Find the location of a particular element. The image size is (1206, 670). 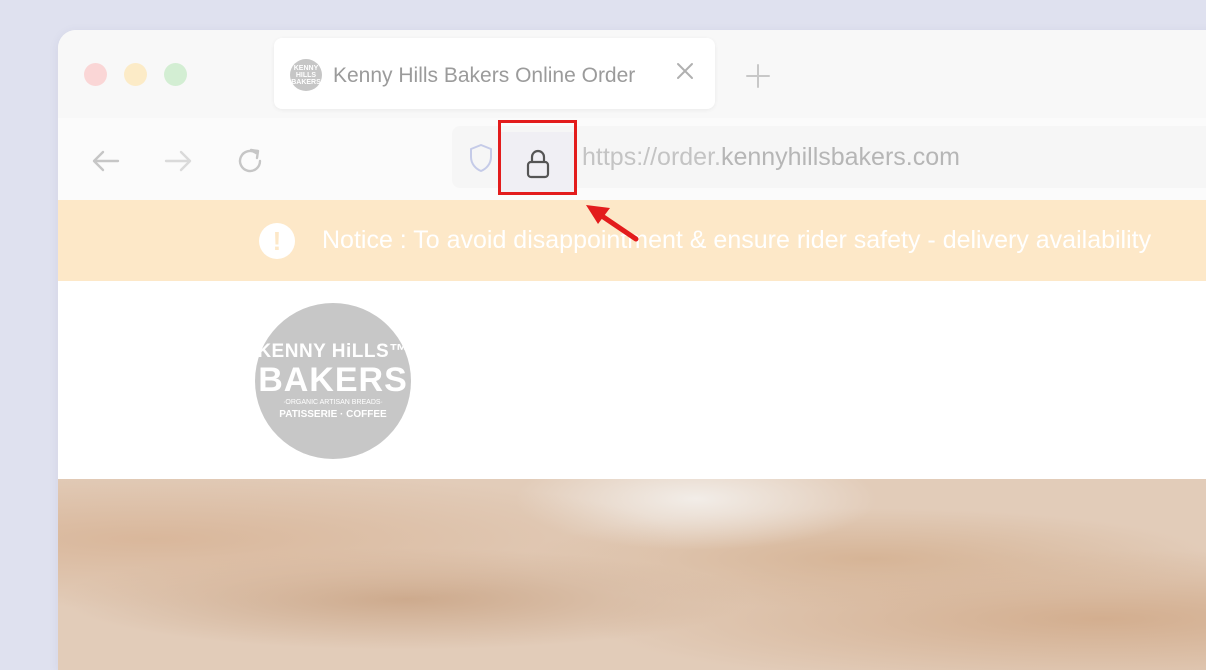

minimize-window-button is located at coordinates (135, 74).